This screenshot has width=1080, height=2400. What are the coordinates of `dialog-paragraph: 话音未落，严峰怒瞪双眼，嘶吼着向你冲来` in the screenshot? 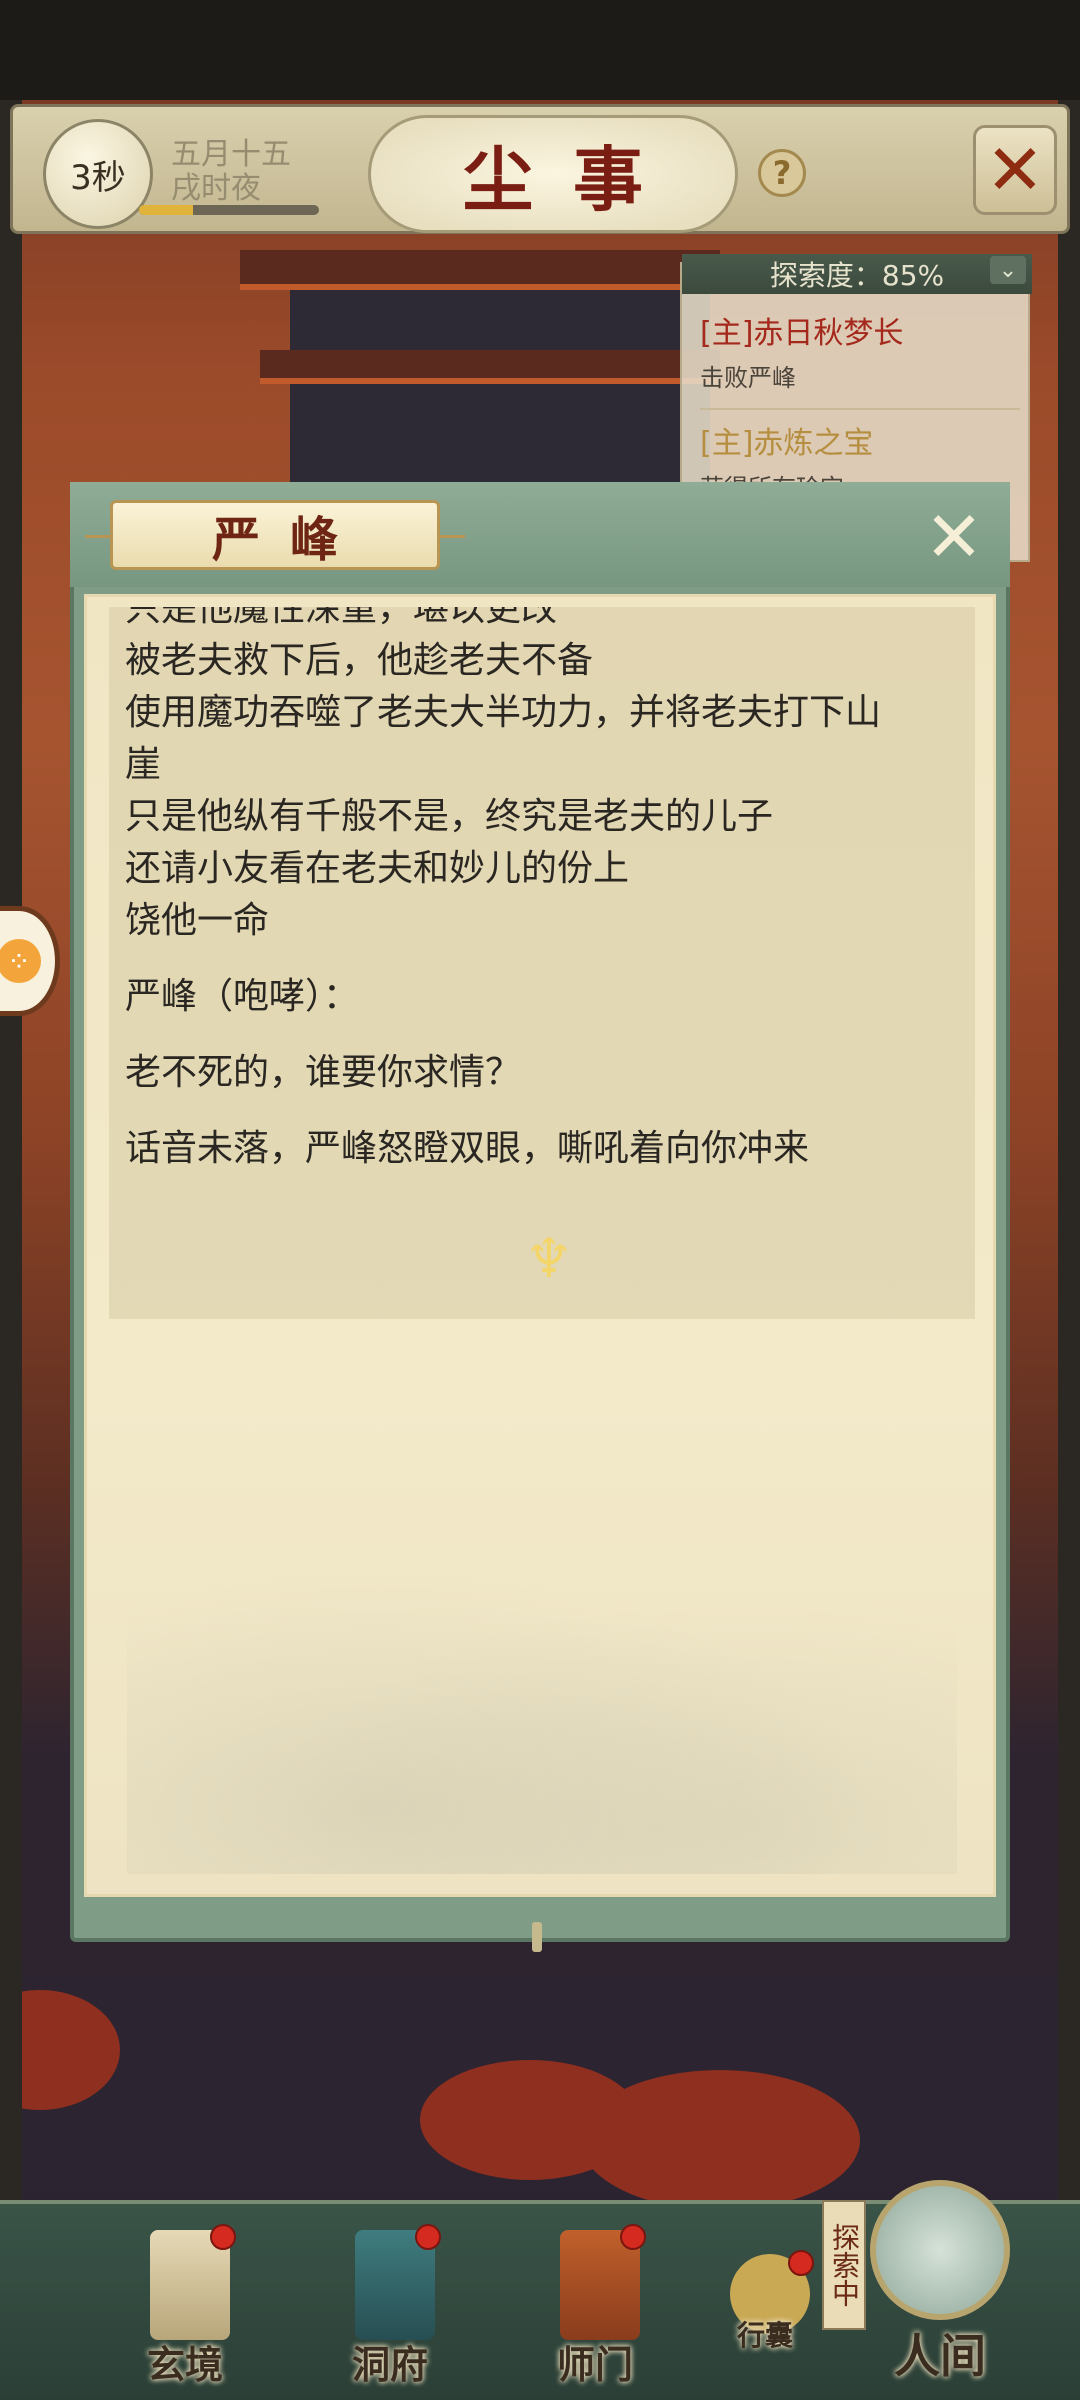 It's located at (545, 1149).